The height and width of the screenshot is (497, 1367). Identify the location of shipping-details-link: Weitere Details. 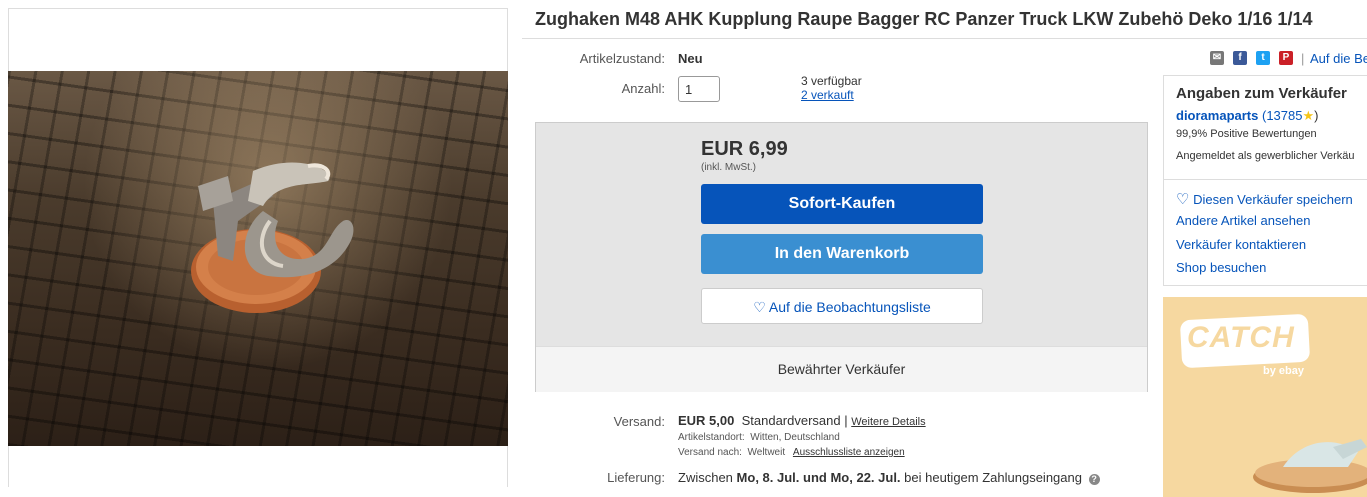
(888, 422).